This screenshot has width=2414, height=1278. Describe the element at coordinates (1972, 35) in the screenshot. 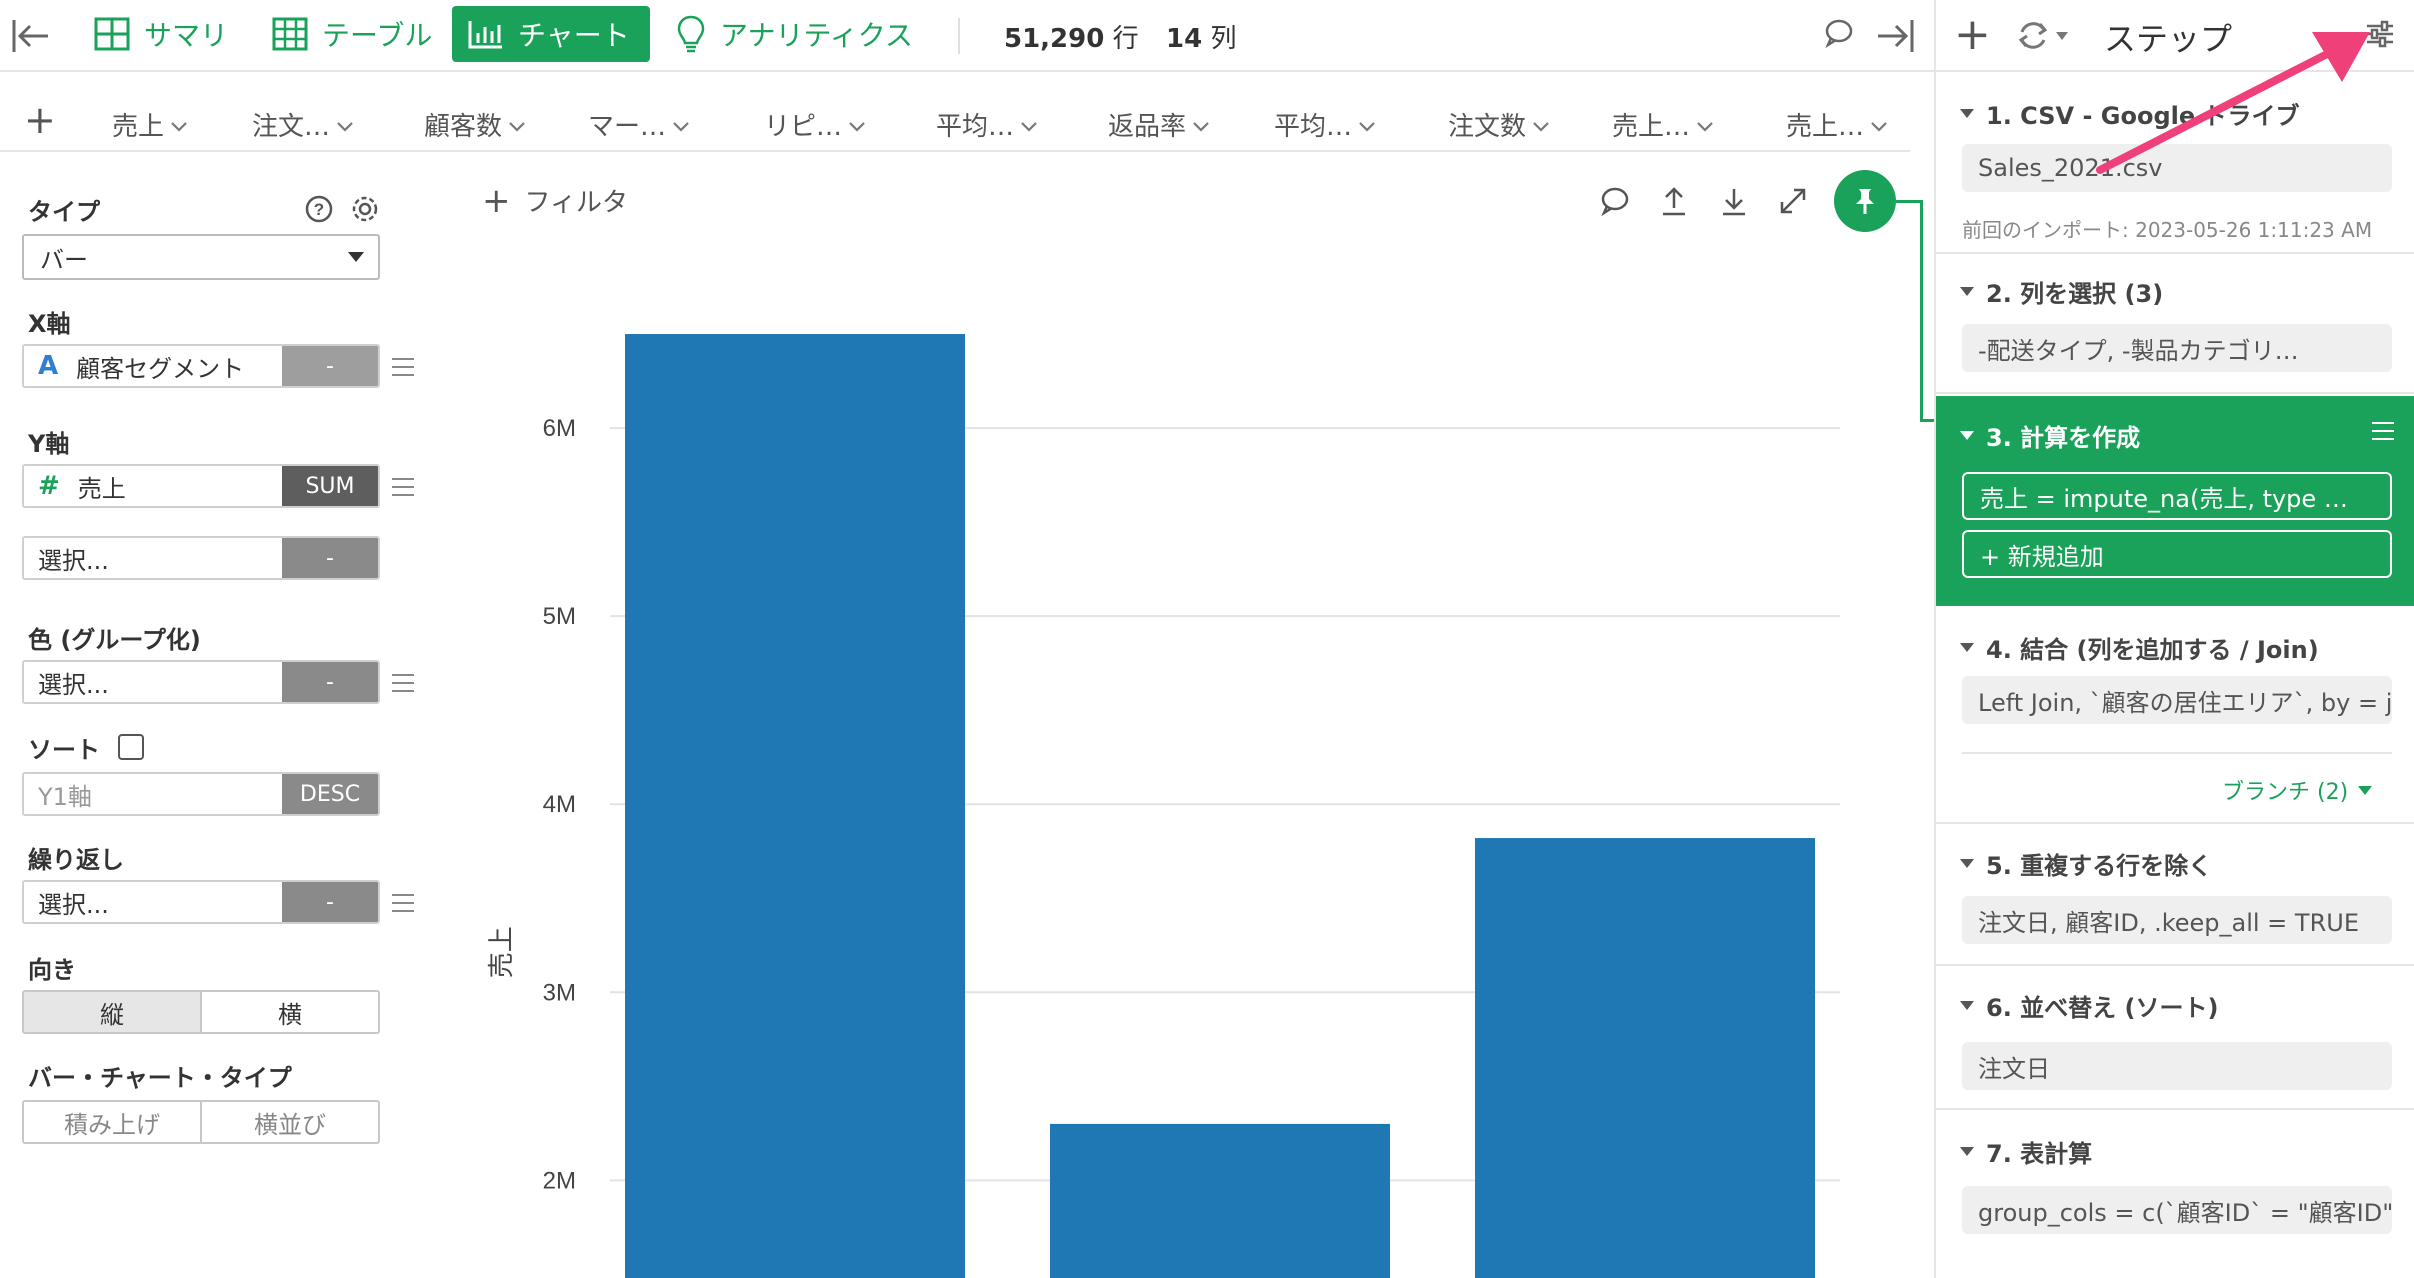

I see `add-step-button: +` at that location.